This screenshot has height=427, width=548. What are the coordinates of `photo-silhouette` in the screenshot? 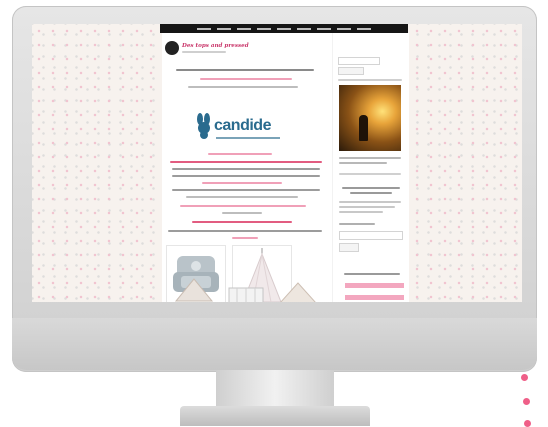 It's located at (363, 128).